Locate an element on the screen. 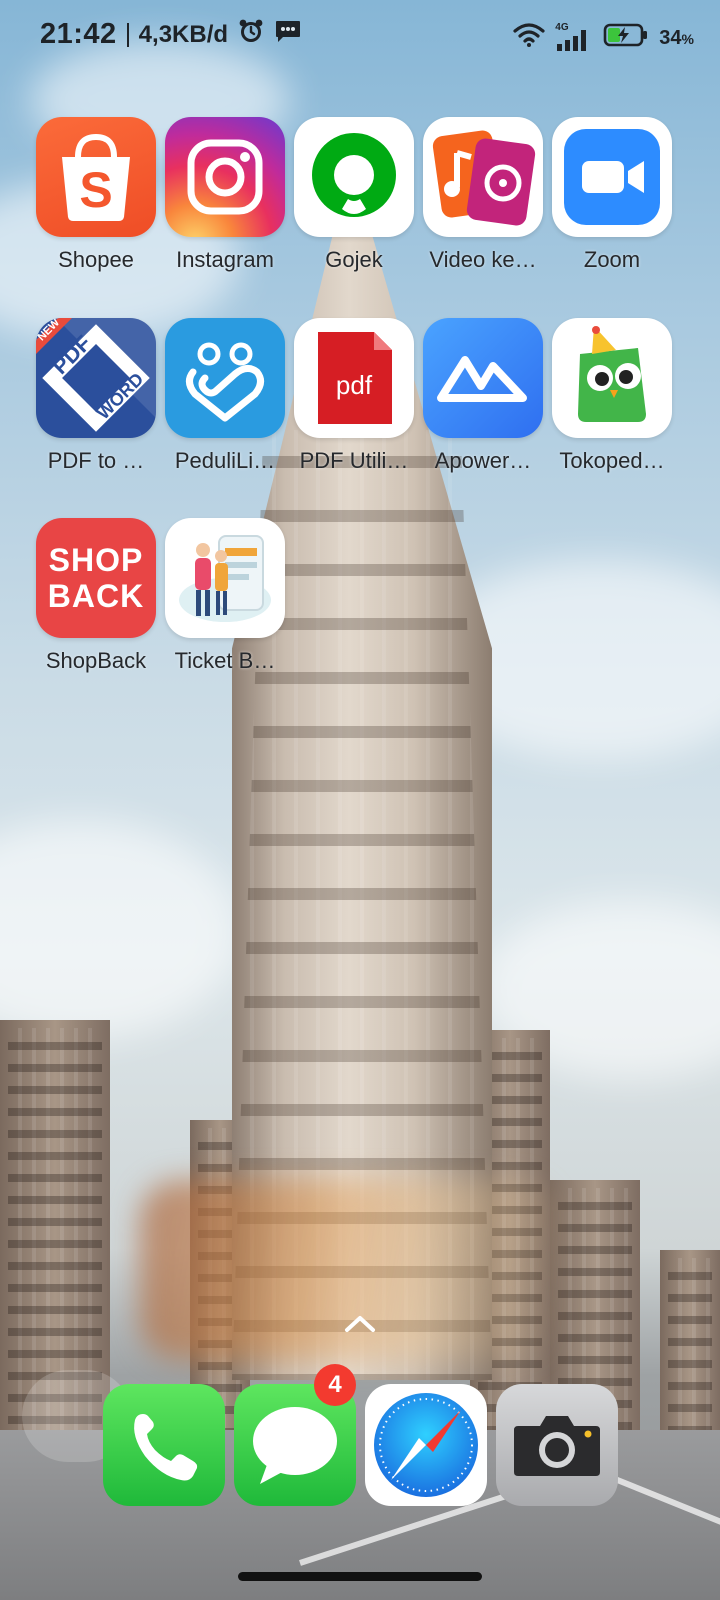 The height and width of the screenshot is (1600, 720). svg-text: S is located at coordinates (95, 190).